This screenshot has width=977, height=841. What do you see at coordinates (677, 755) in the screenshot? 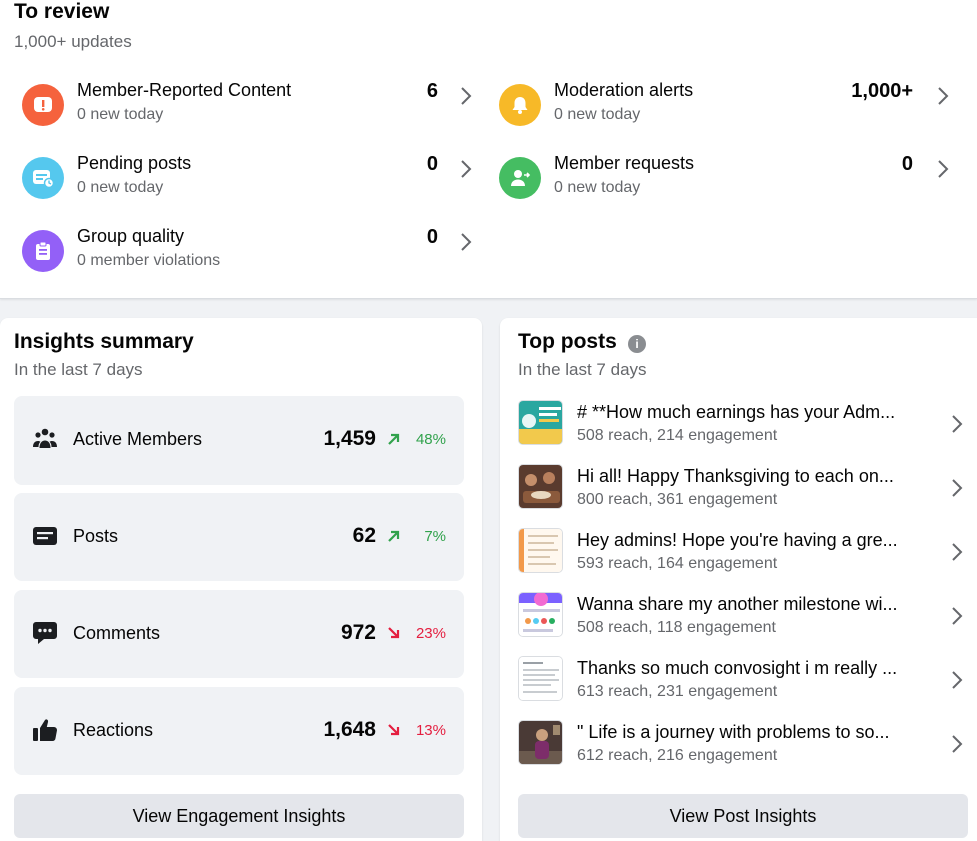
I see `post-meta: 612 reach, 216 engagement` at bounding box center [677, 755].